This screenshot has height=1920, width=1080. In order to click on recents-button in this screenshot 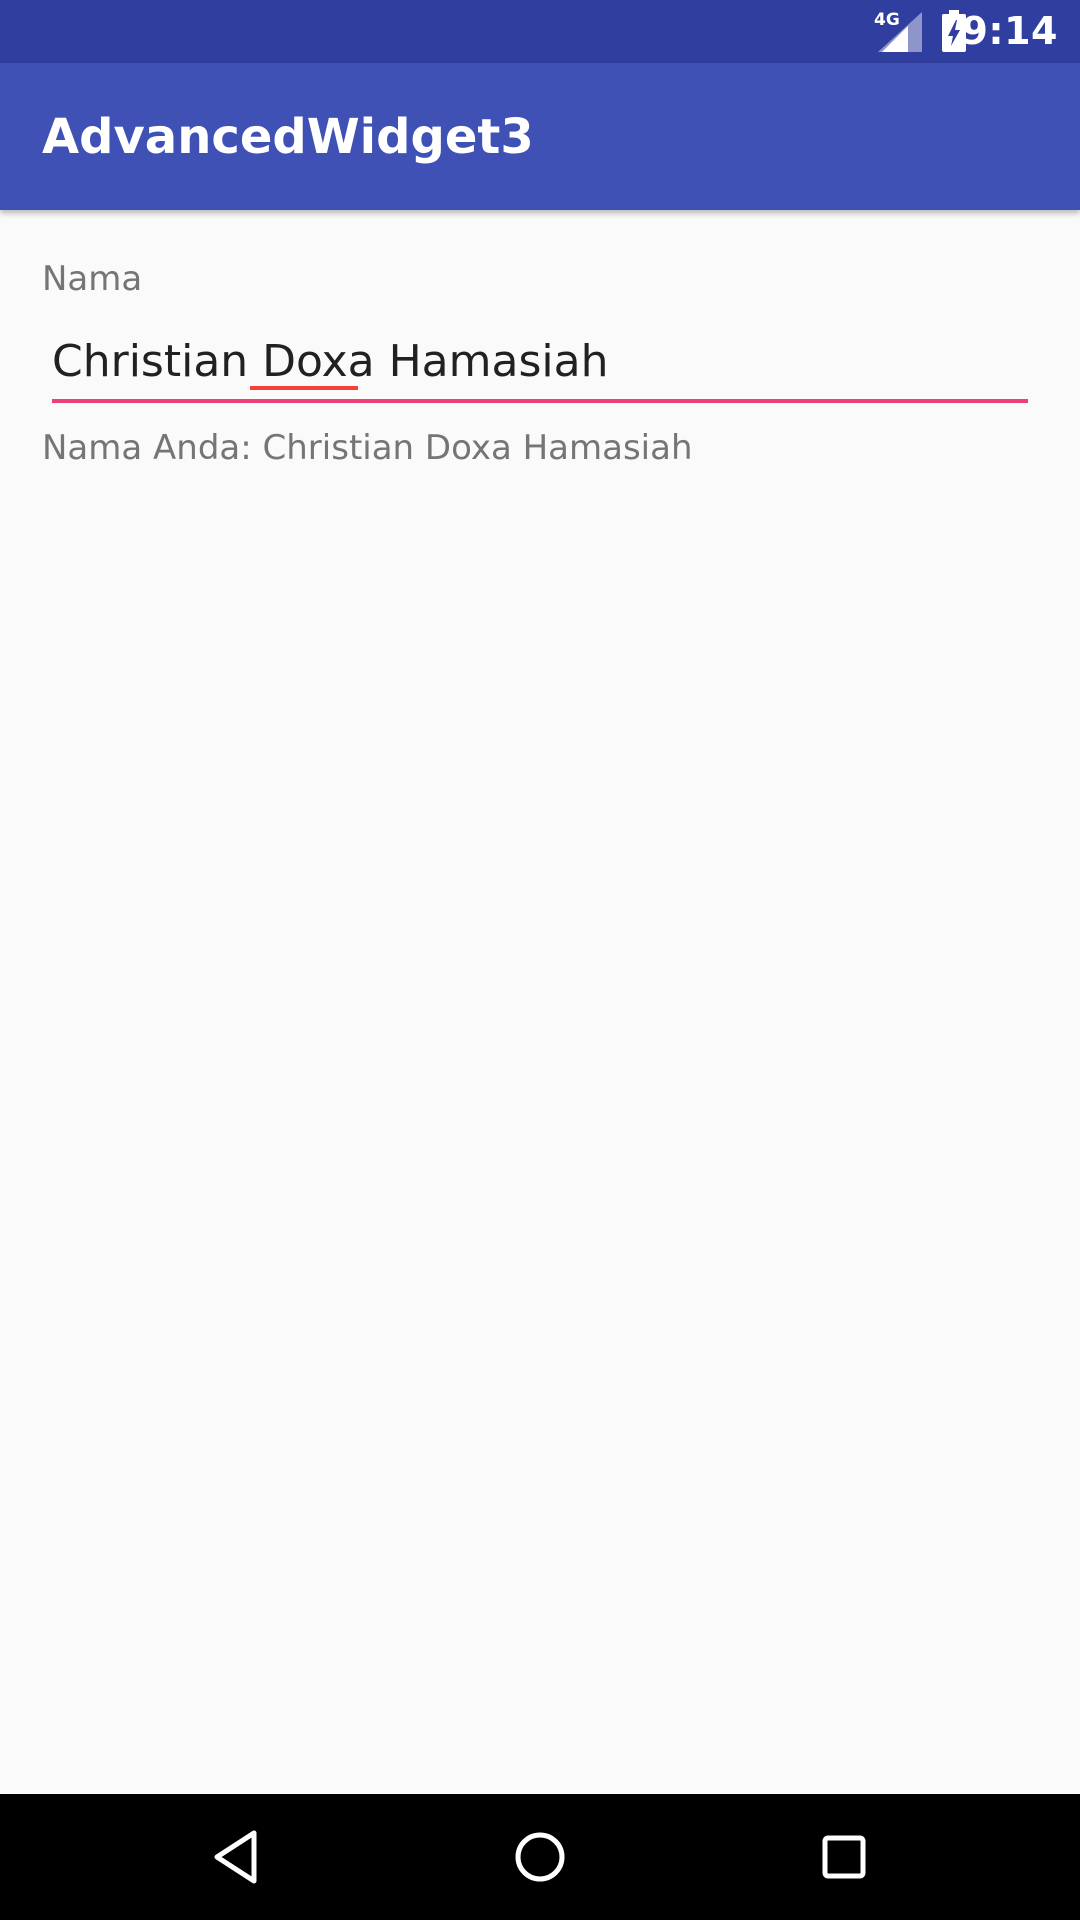, I will do `click(844, 1857)`.